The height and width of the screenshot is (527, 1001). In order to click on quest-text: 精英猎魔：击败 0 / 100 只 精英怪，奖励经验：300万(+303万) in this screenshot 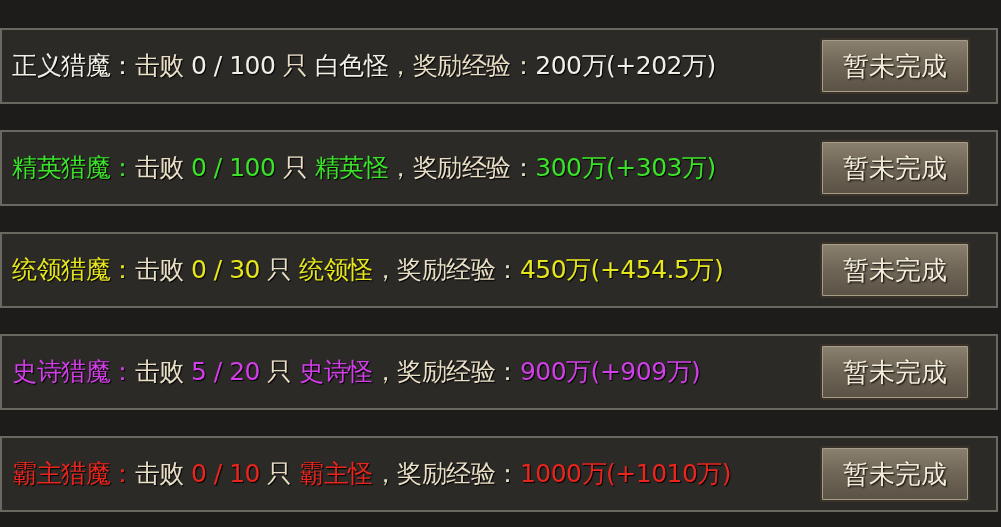, I will do `click(364, 168)`.